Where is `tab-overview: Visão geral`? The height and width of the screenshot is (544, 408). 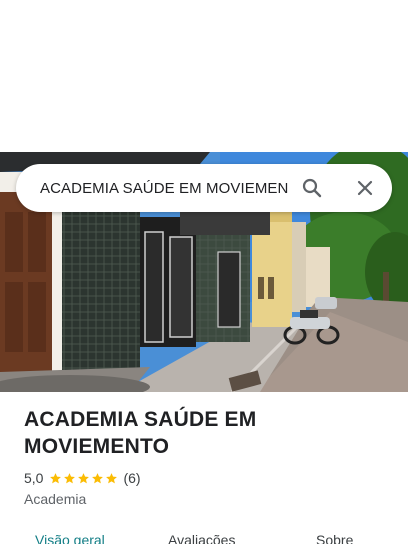 tab-overview: Visão geral is located at coordinates (70, 538).